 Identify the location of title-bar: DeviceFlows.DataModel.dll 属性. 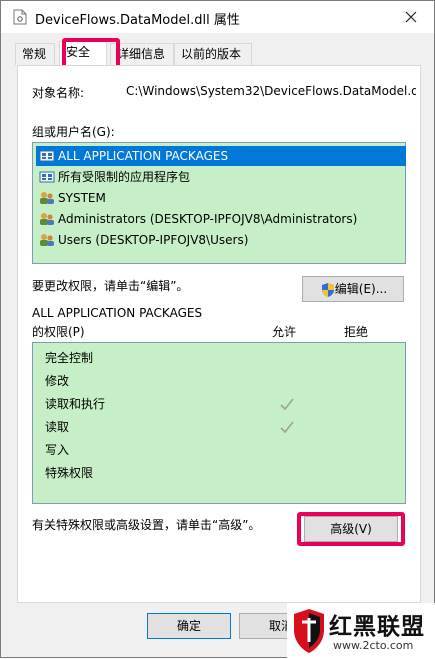
(217, 17).